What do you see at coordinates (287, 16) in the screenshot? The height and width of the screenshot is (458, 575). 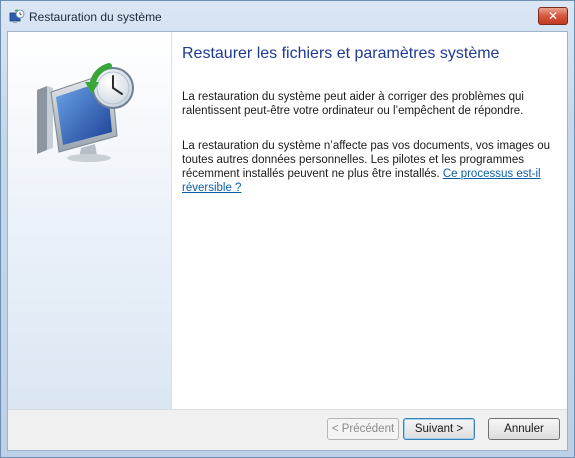 I see `title-bar: Restauration du système ✕` at bounding box center [287, 16].